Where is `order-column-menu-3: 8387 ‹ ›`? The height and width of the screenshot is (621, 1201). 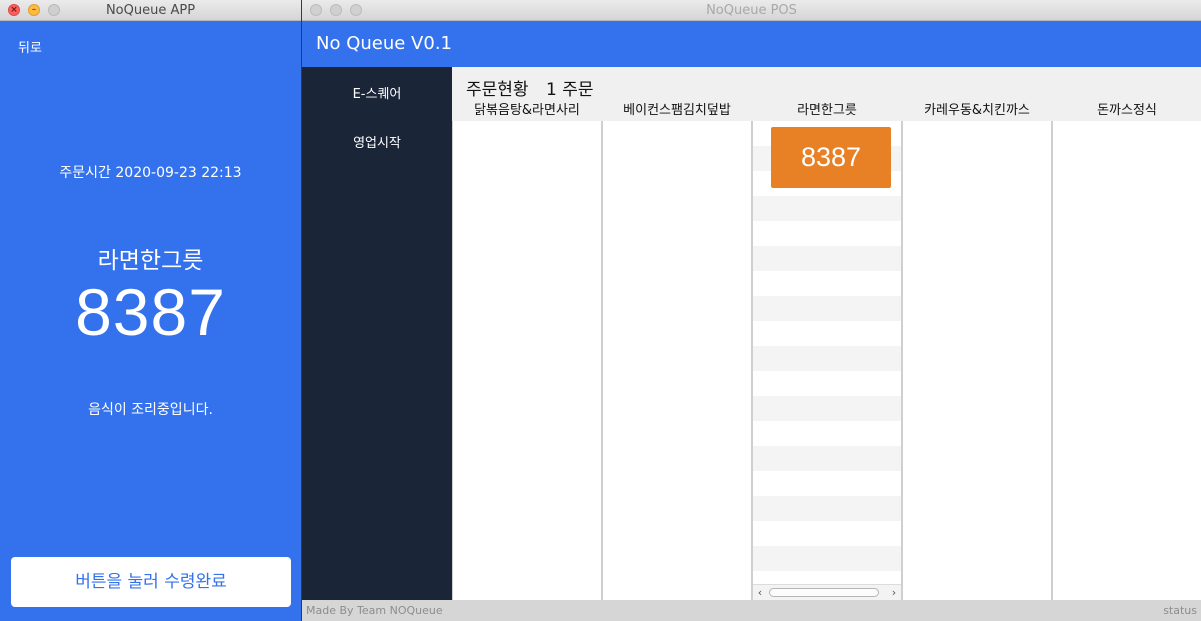 order-column-menu-3: 8387 ‹ › is located at coordinates (827, 360).